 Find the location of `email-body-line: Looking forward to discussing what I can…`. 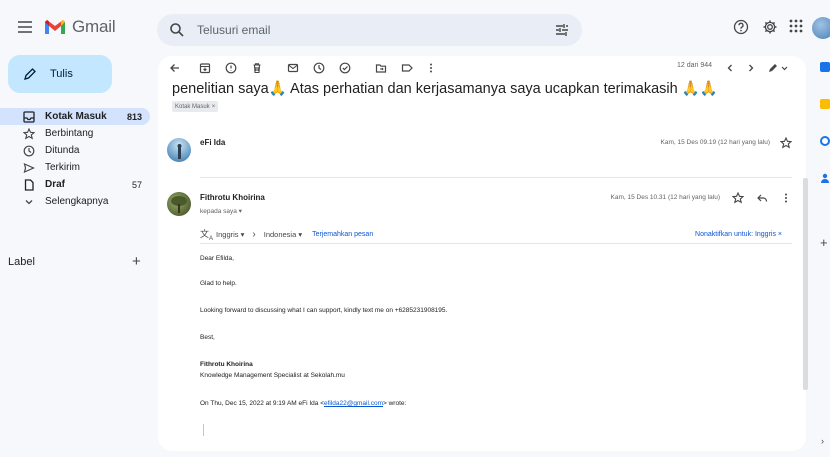

email-body-line: Looking forward to discussing what I can… is located at coordinates (324, 310).